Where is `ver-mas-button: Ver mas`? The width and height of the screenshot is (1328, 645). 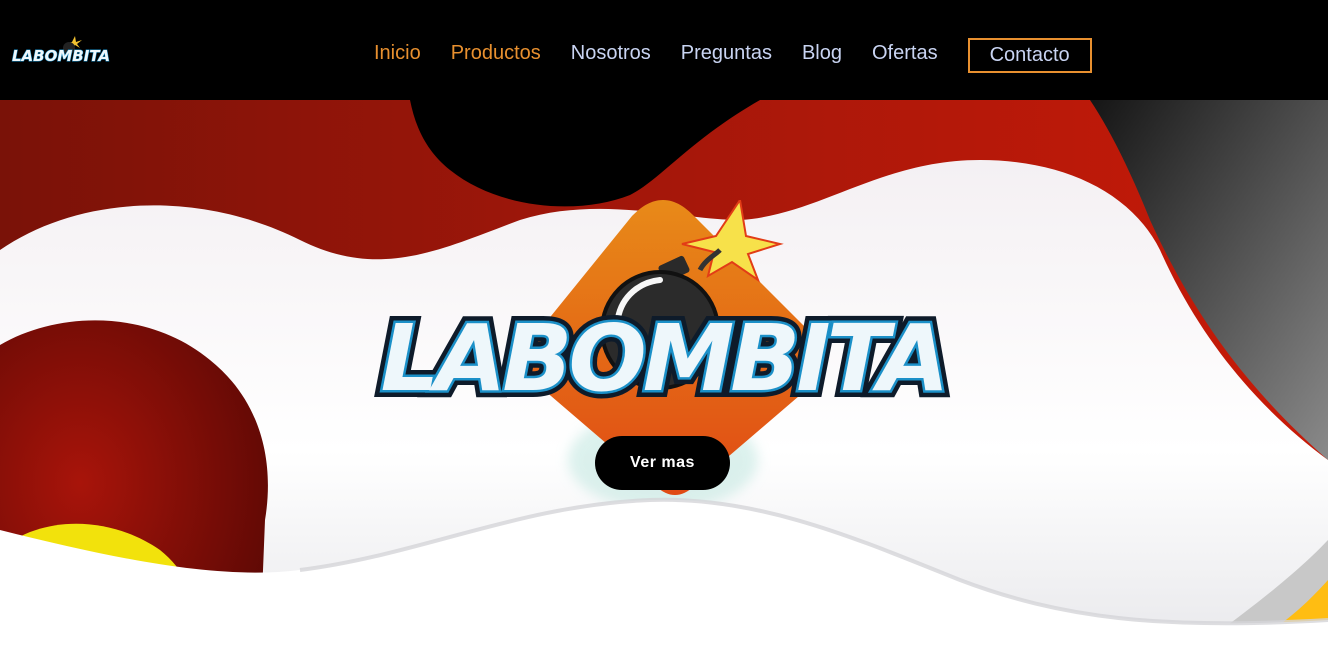 ver-mas-button: Ver mas is located at coordinates (662, 463).